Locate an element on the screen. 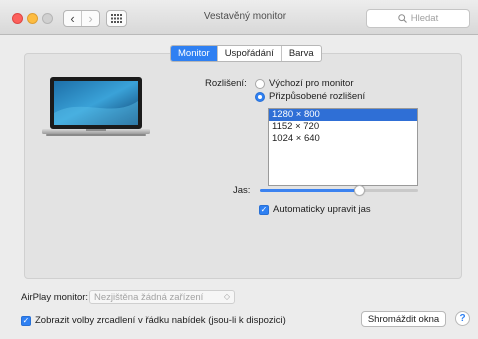 This screenshot has width=478, height=339. navigation-buttons: ‹ › is located at coordinates (81, 18).